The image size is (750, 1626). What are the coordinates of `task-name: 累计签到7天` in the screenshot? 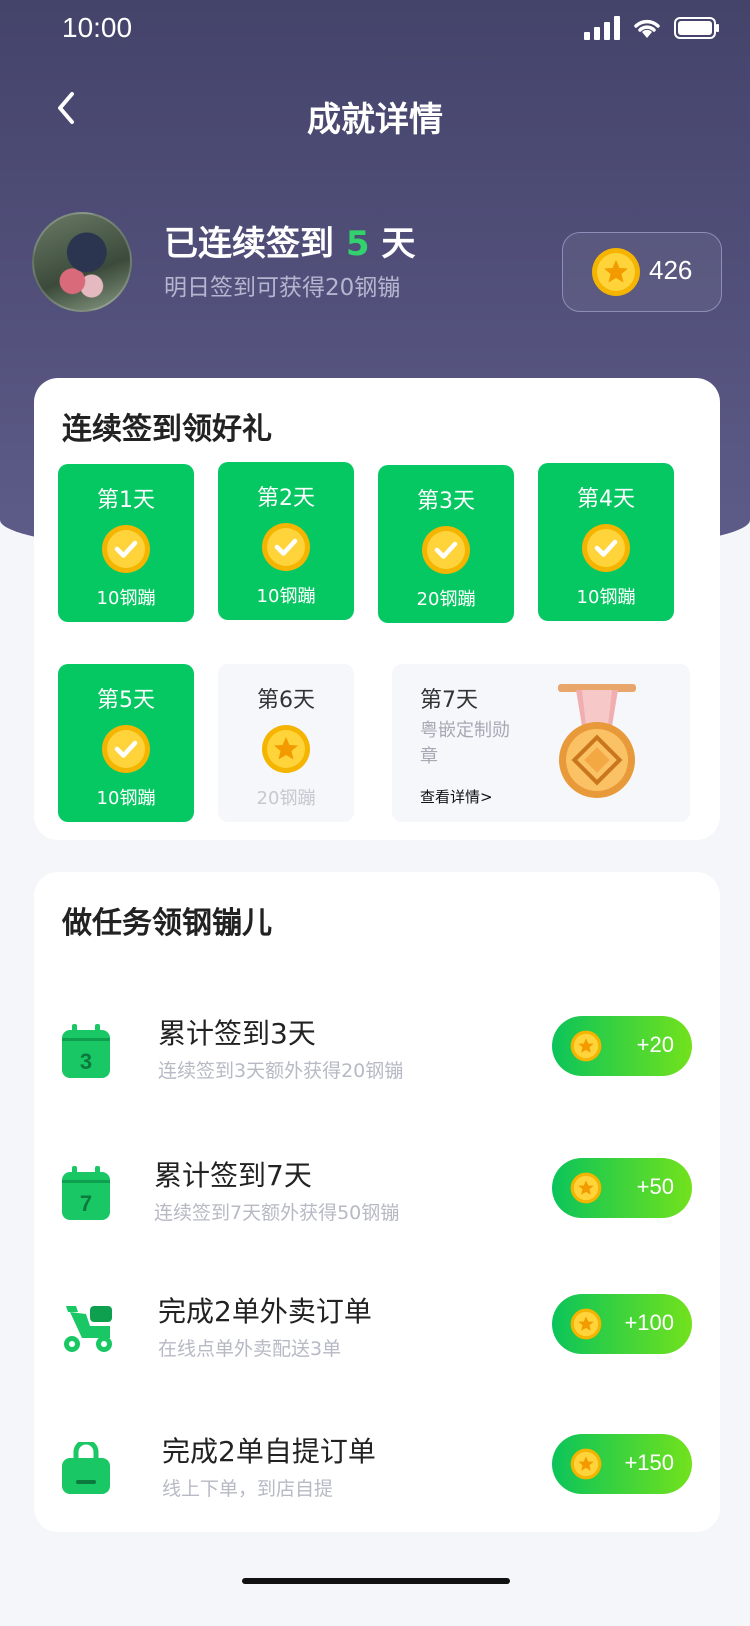 It's located at (233, 1175).